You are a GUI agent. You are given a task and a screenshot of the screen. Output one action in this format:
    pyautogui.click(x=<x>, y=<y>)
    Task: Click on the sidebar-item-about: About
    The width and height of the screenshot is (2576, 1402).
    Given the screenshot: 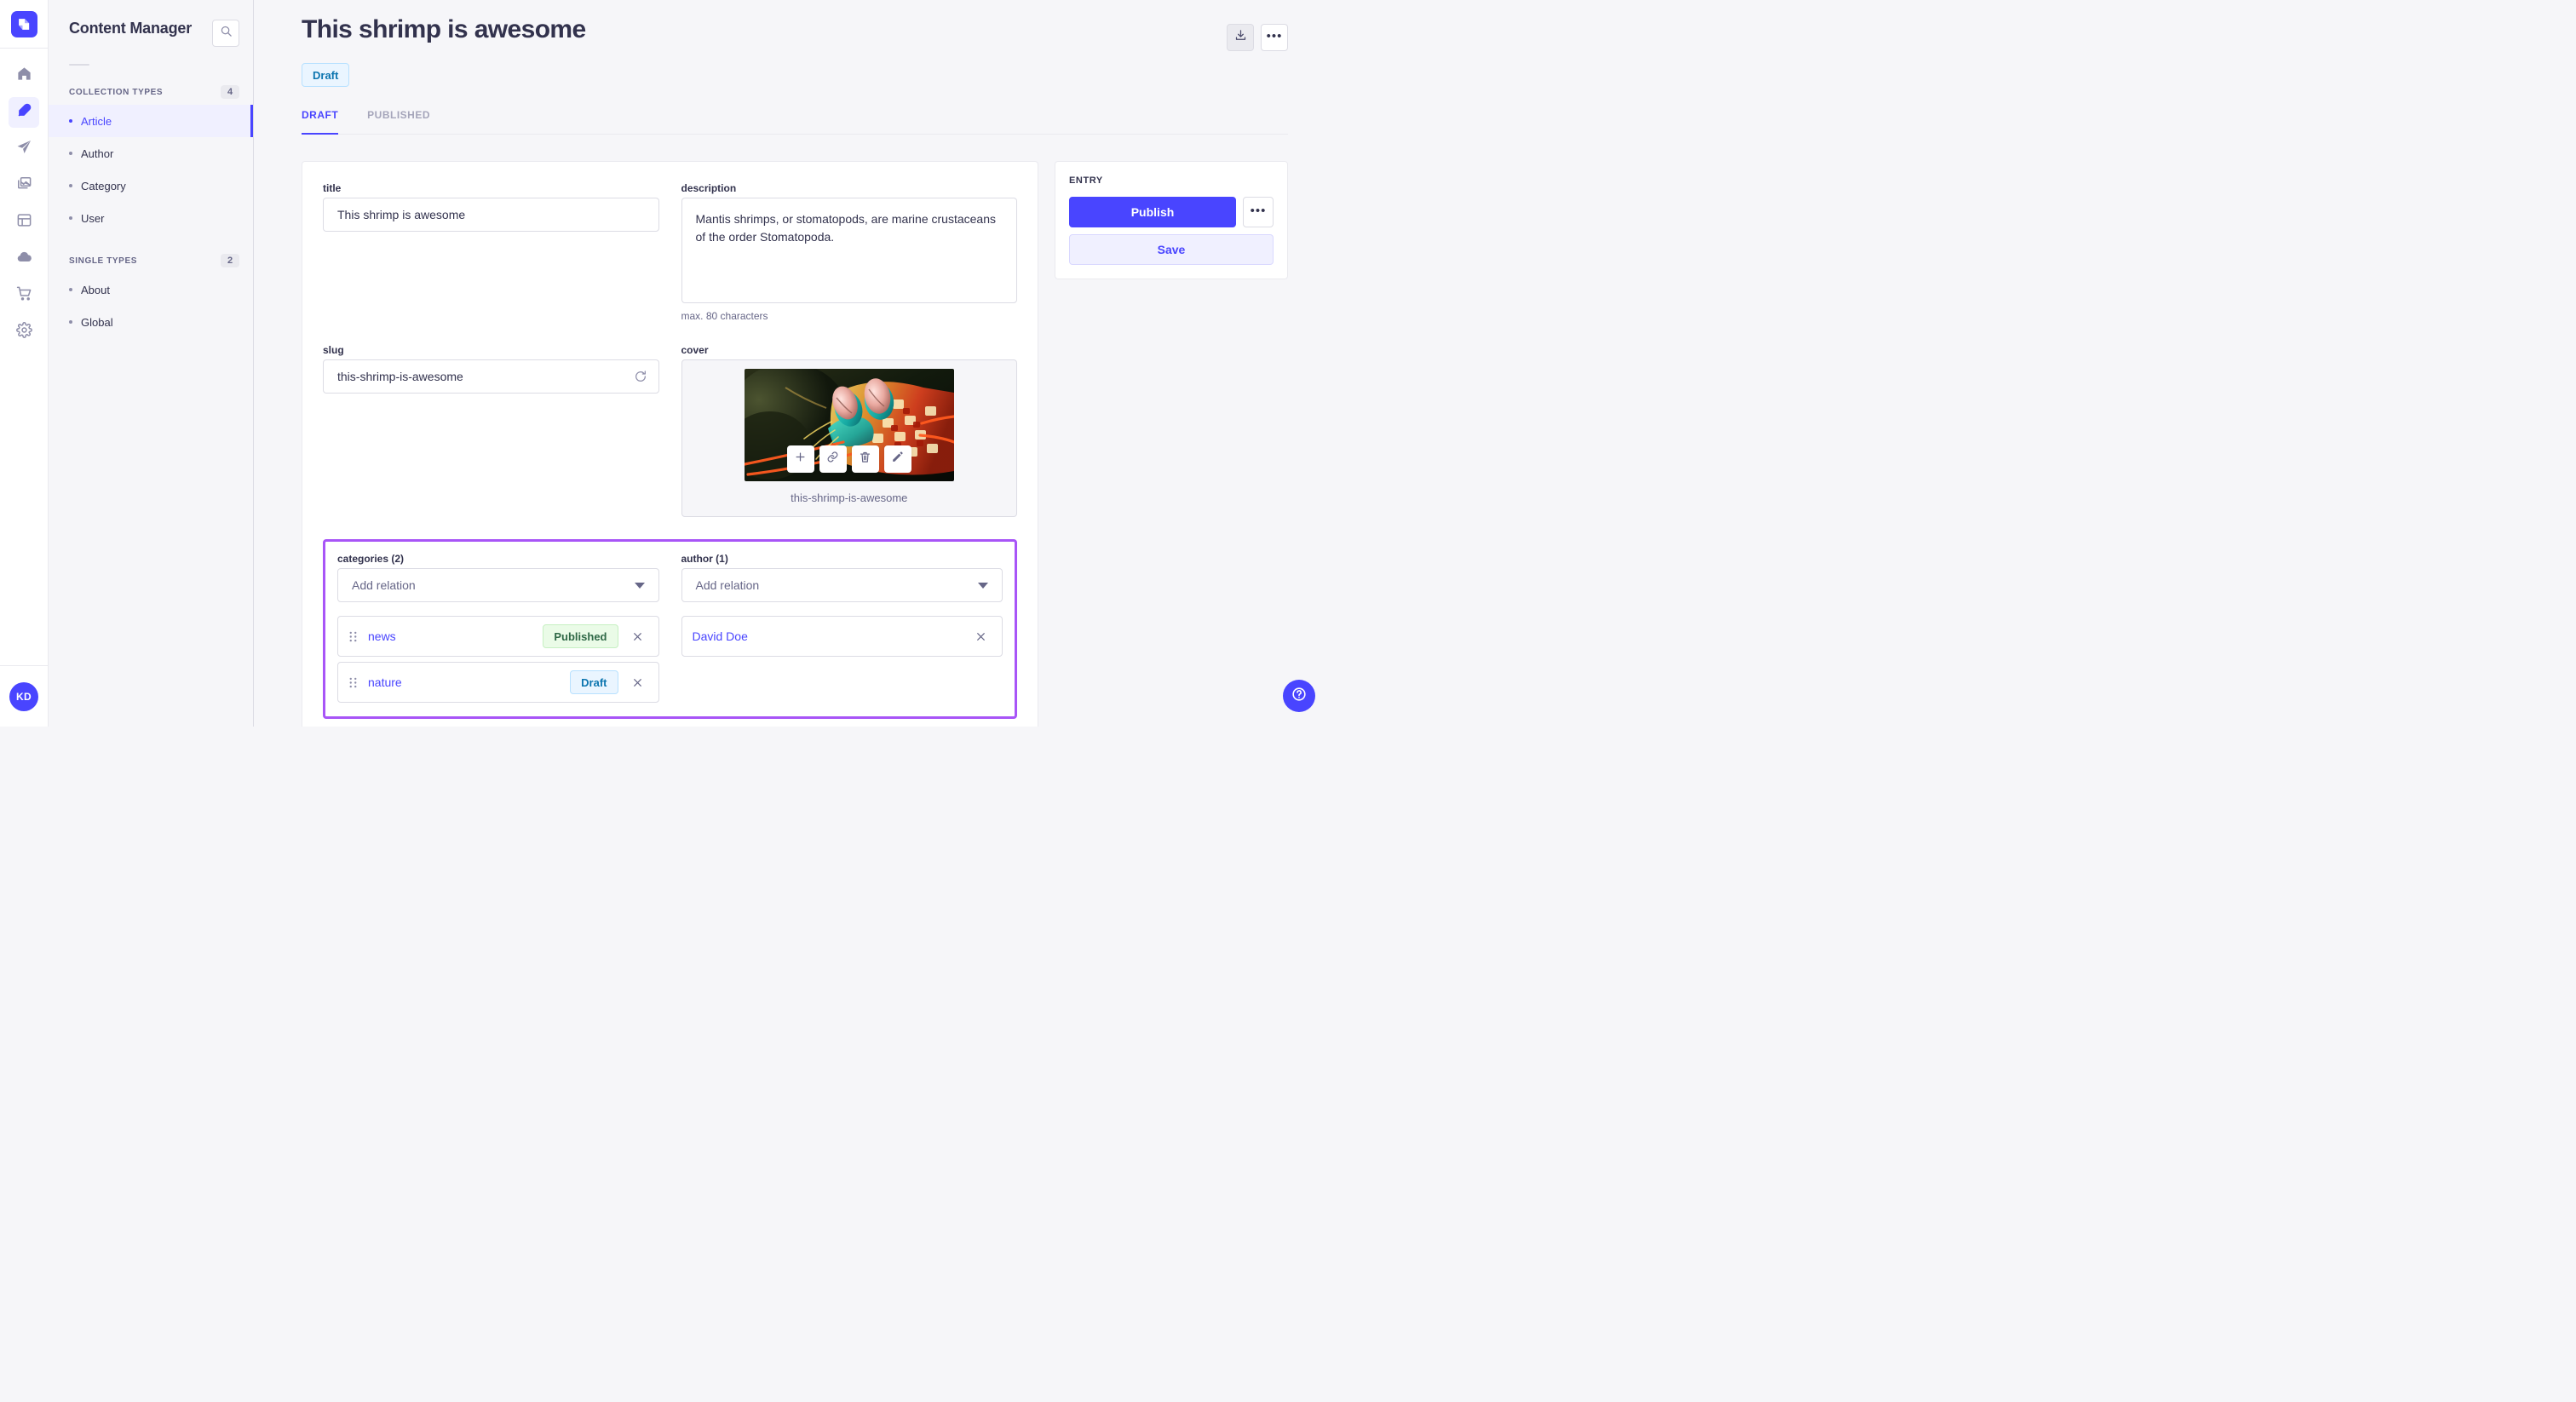 What is the action you would take?
    pyautogui.click(x=151, y=289)
    